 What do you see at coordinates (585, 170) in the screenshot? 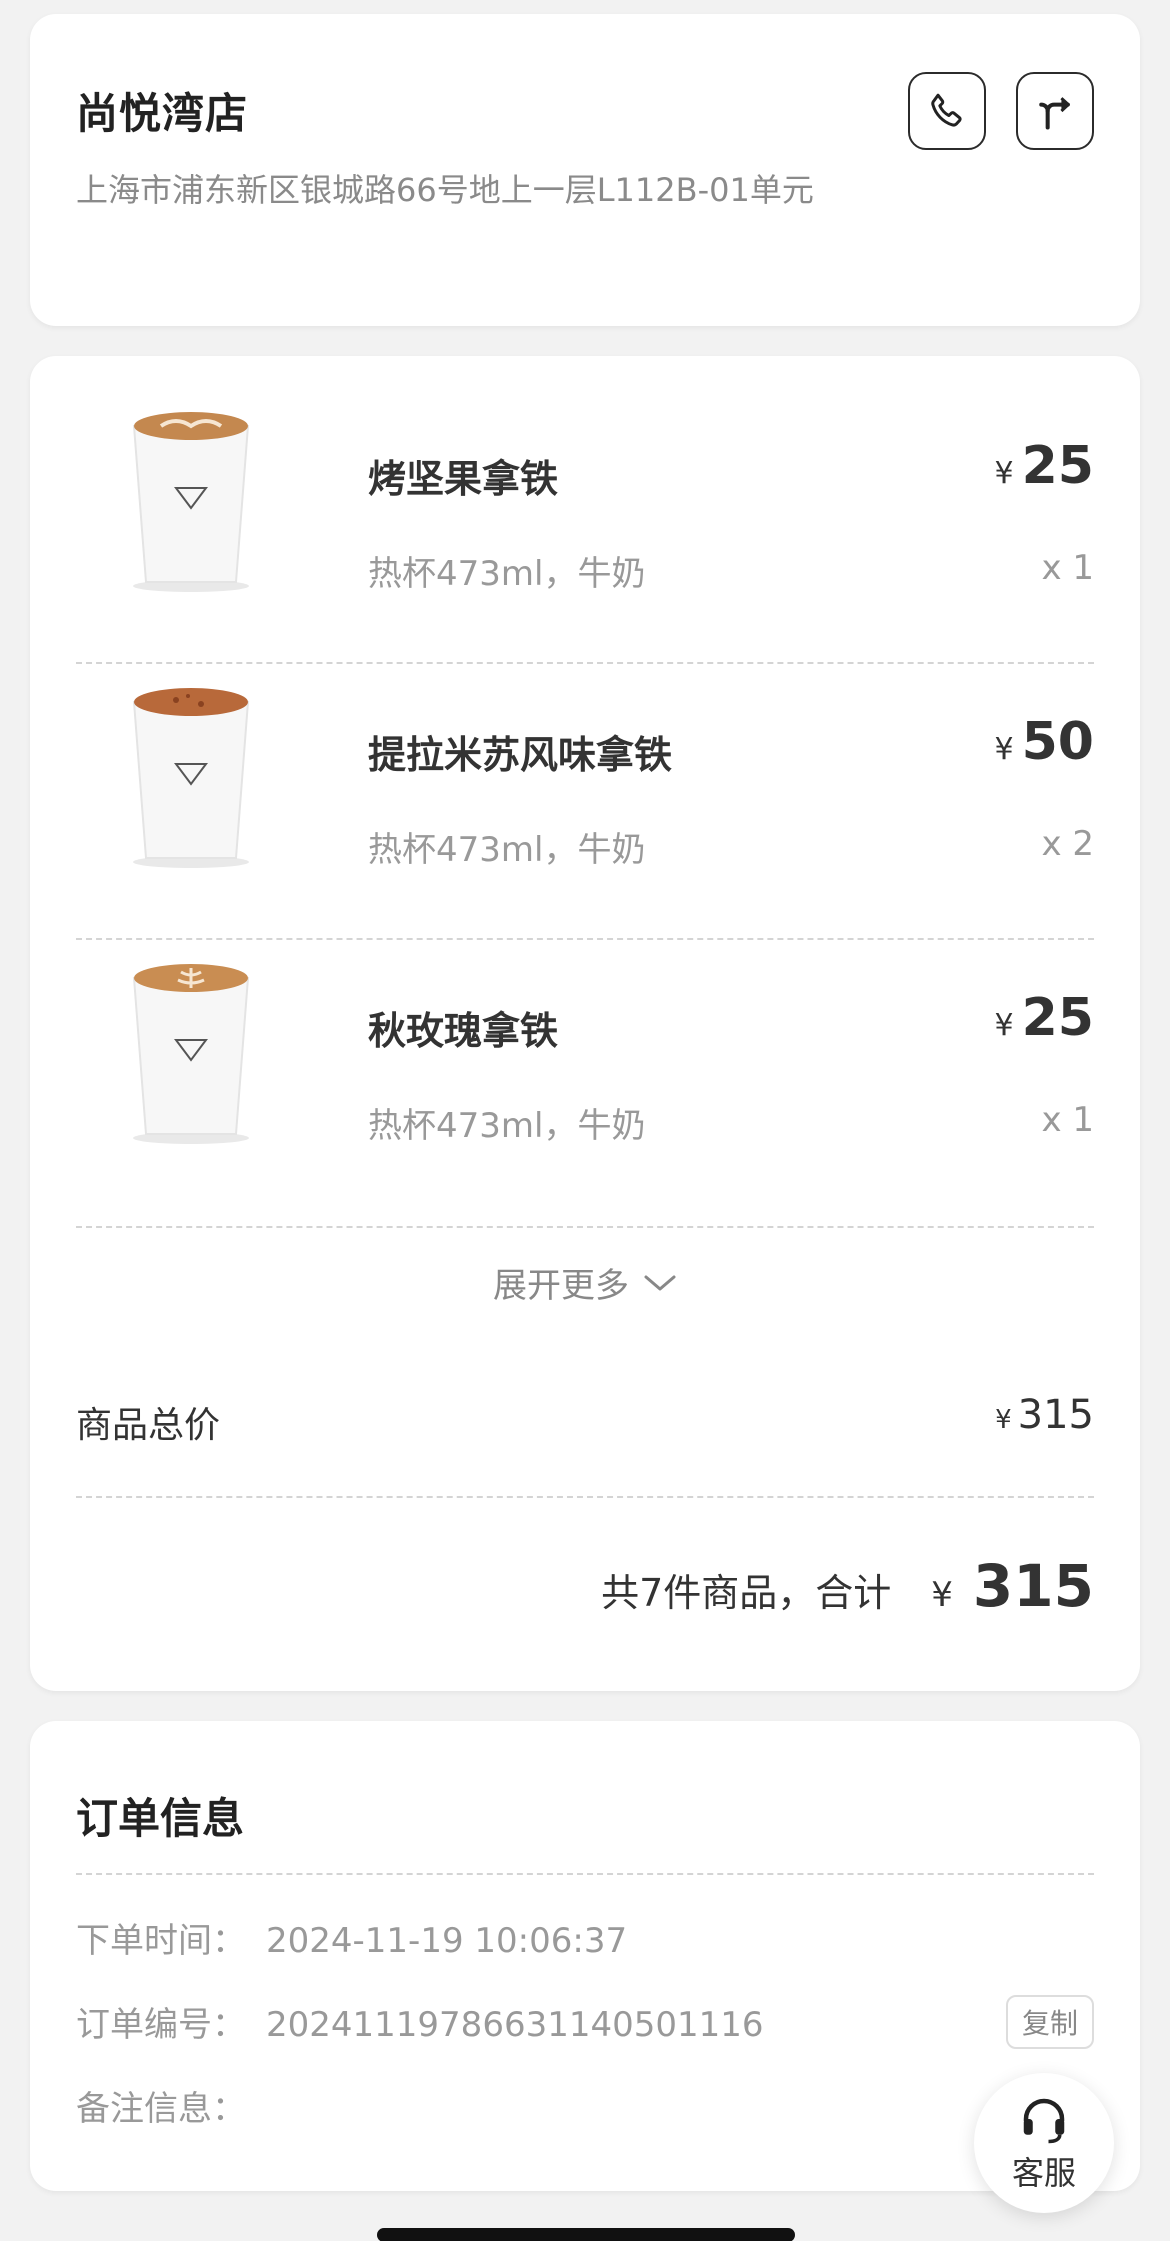
I see `store-card: 尚悦湾店 上海市浦东新区银城路66号地上一层L112B-01单元` at bounding box center [585, 170].